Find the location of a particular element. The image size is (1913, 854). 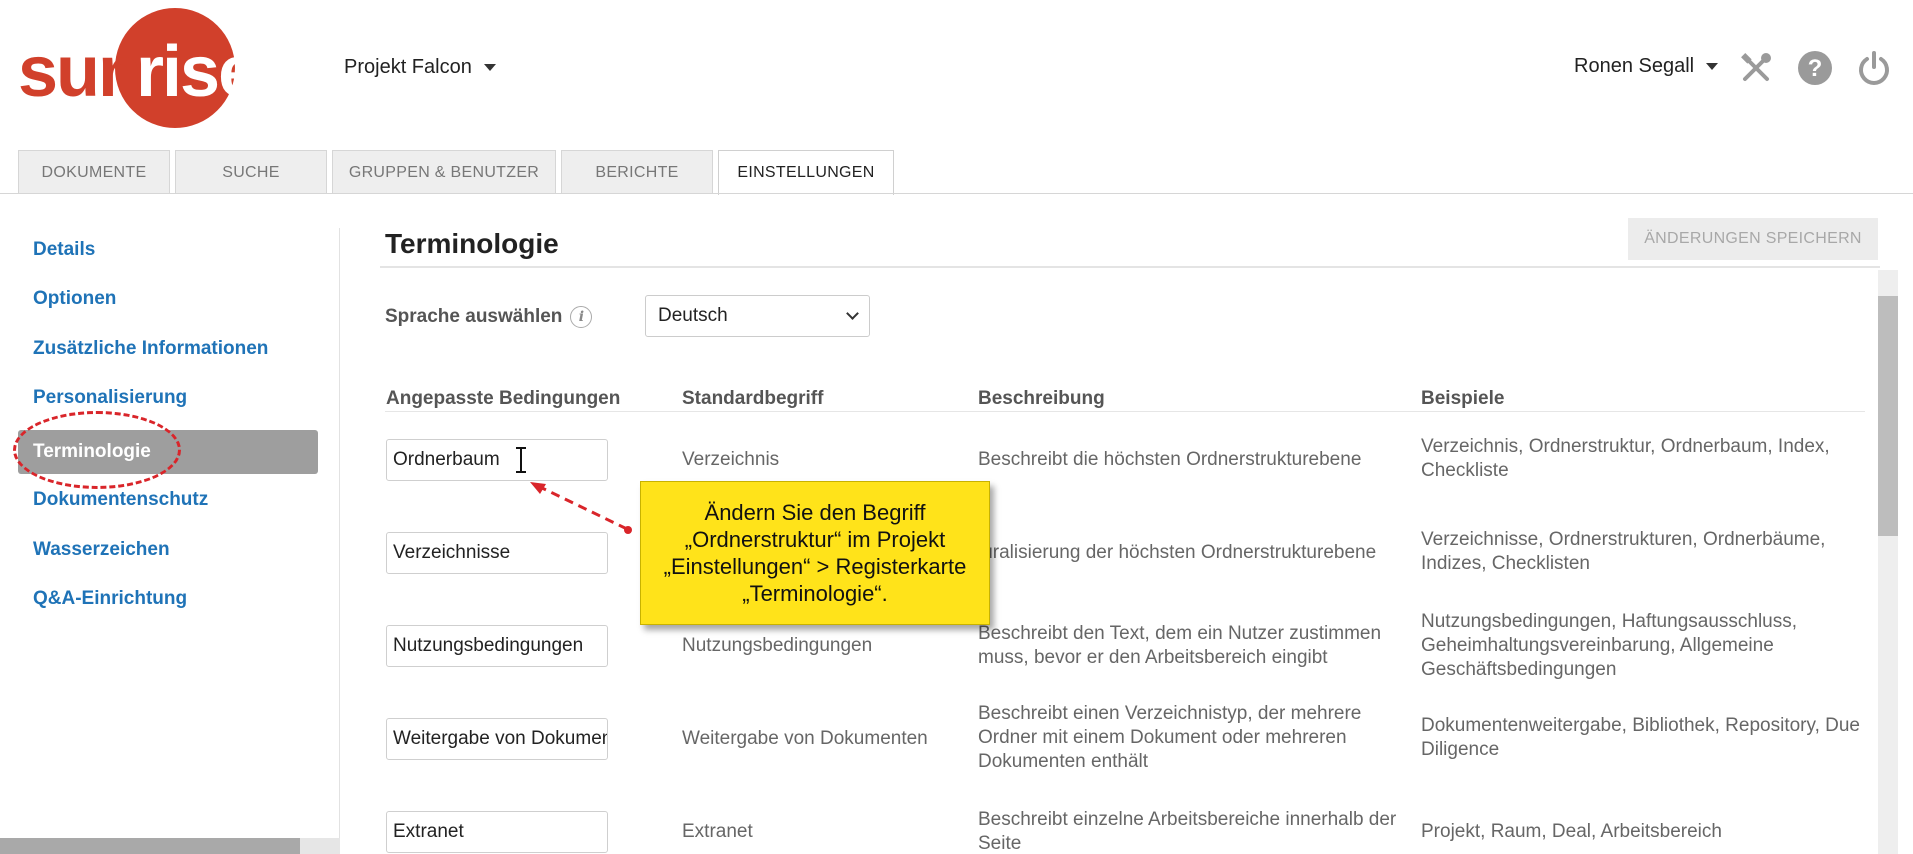

language-label-text: Sprache auswählen is located at coordinates (474, 316).